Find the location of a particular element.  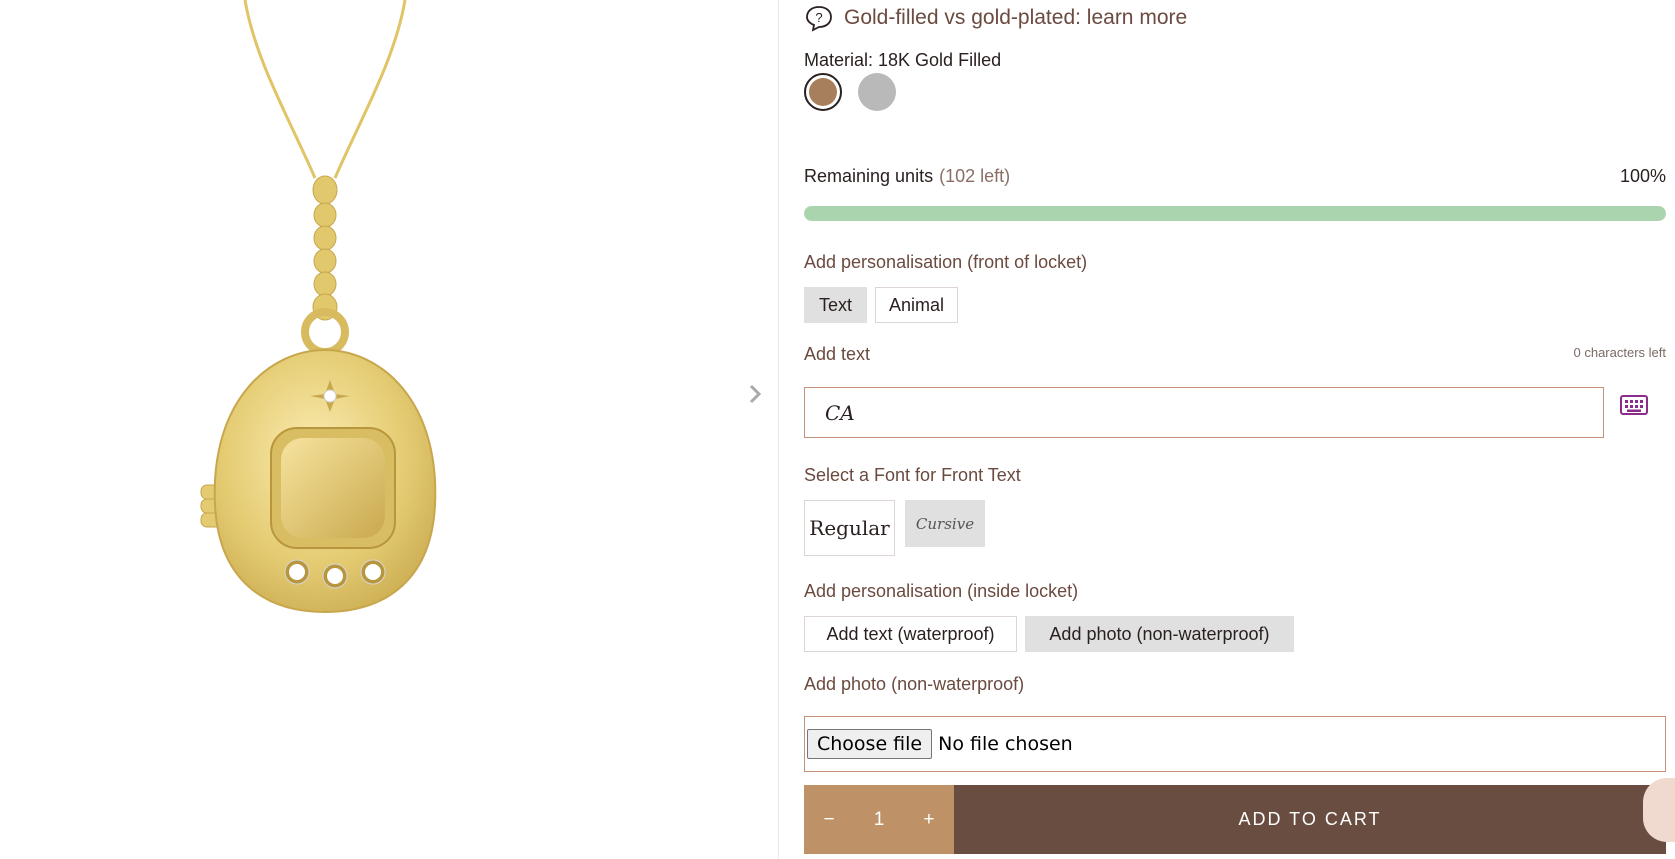

front-option-animal: Animal is located at coordinates (916, 305).